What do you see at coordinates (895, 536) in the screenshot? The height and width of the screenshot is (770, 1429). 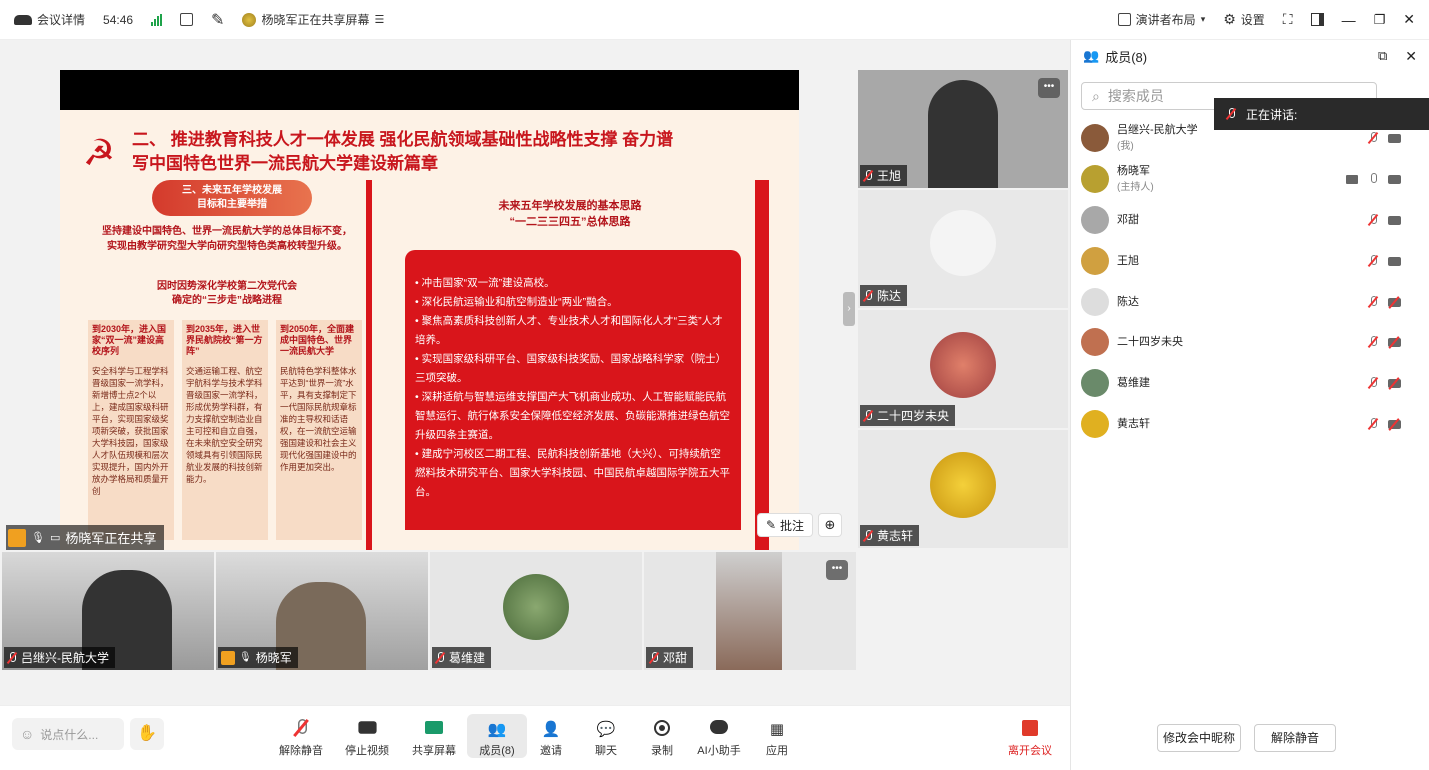 I see `tile-name: 黄志轩` at bounding box center [895, 536].